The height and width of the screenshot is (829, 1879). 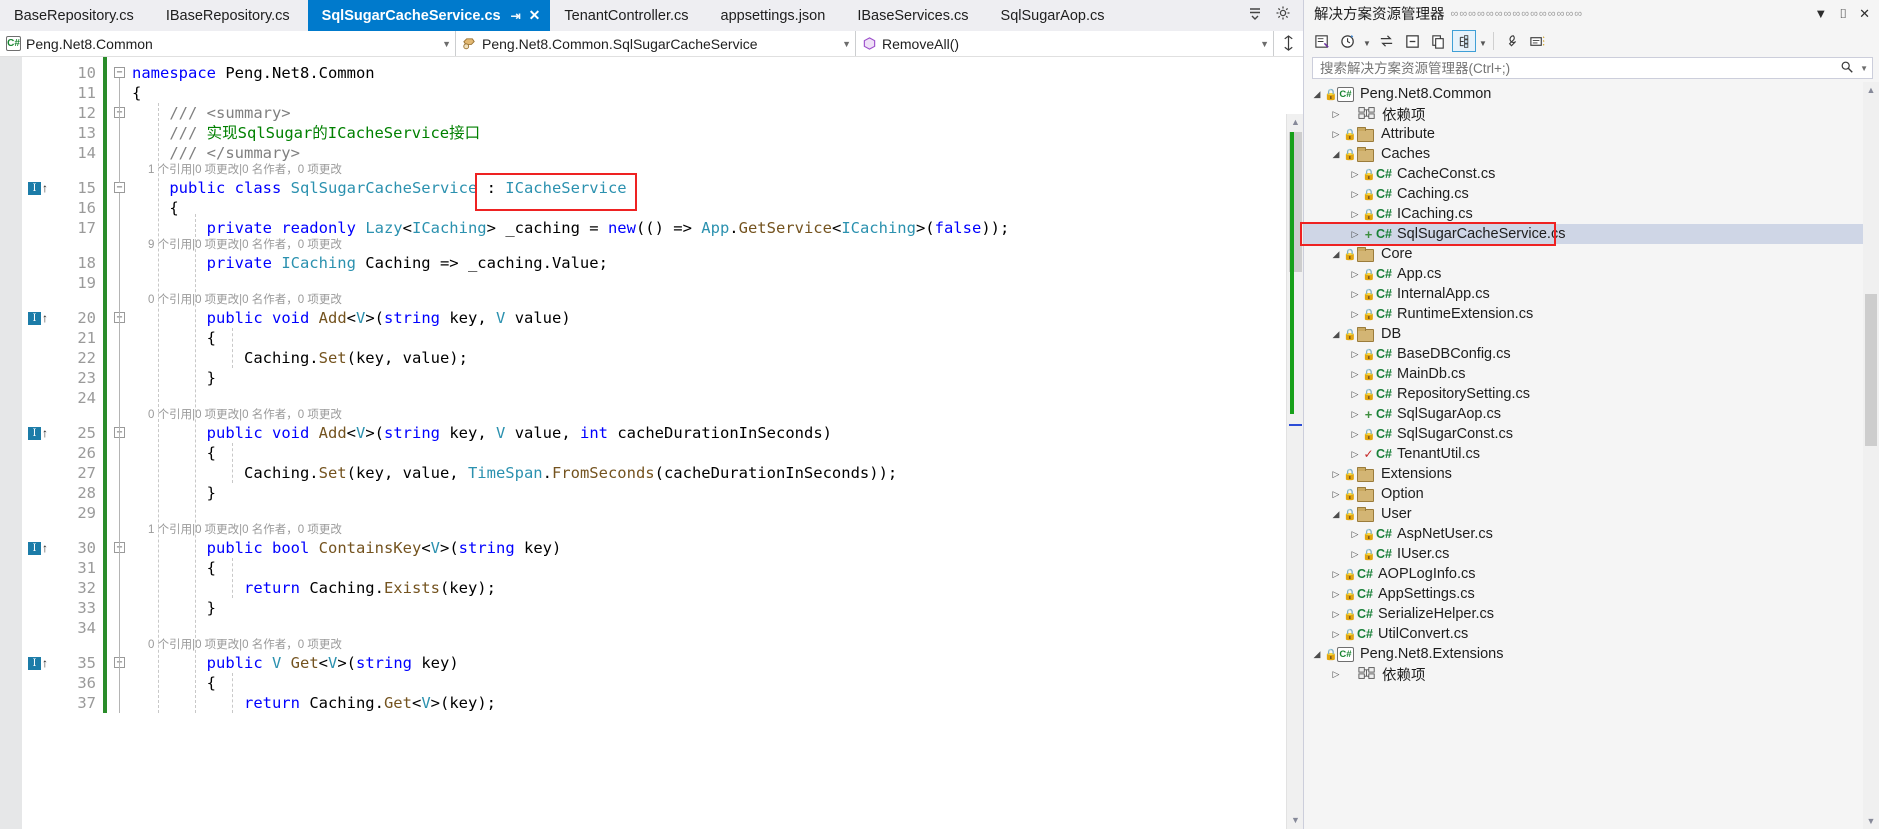 I want to click on solution-explorer-scrollbar: ▲ ▼, so click(x=1871, y=455).